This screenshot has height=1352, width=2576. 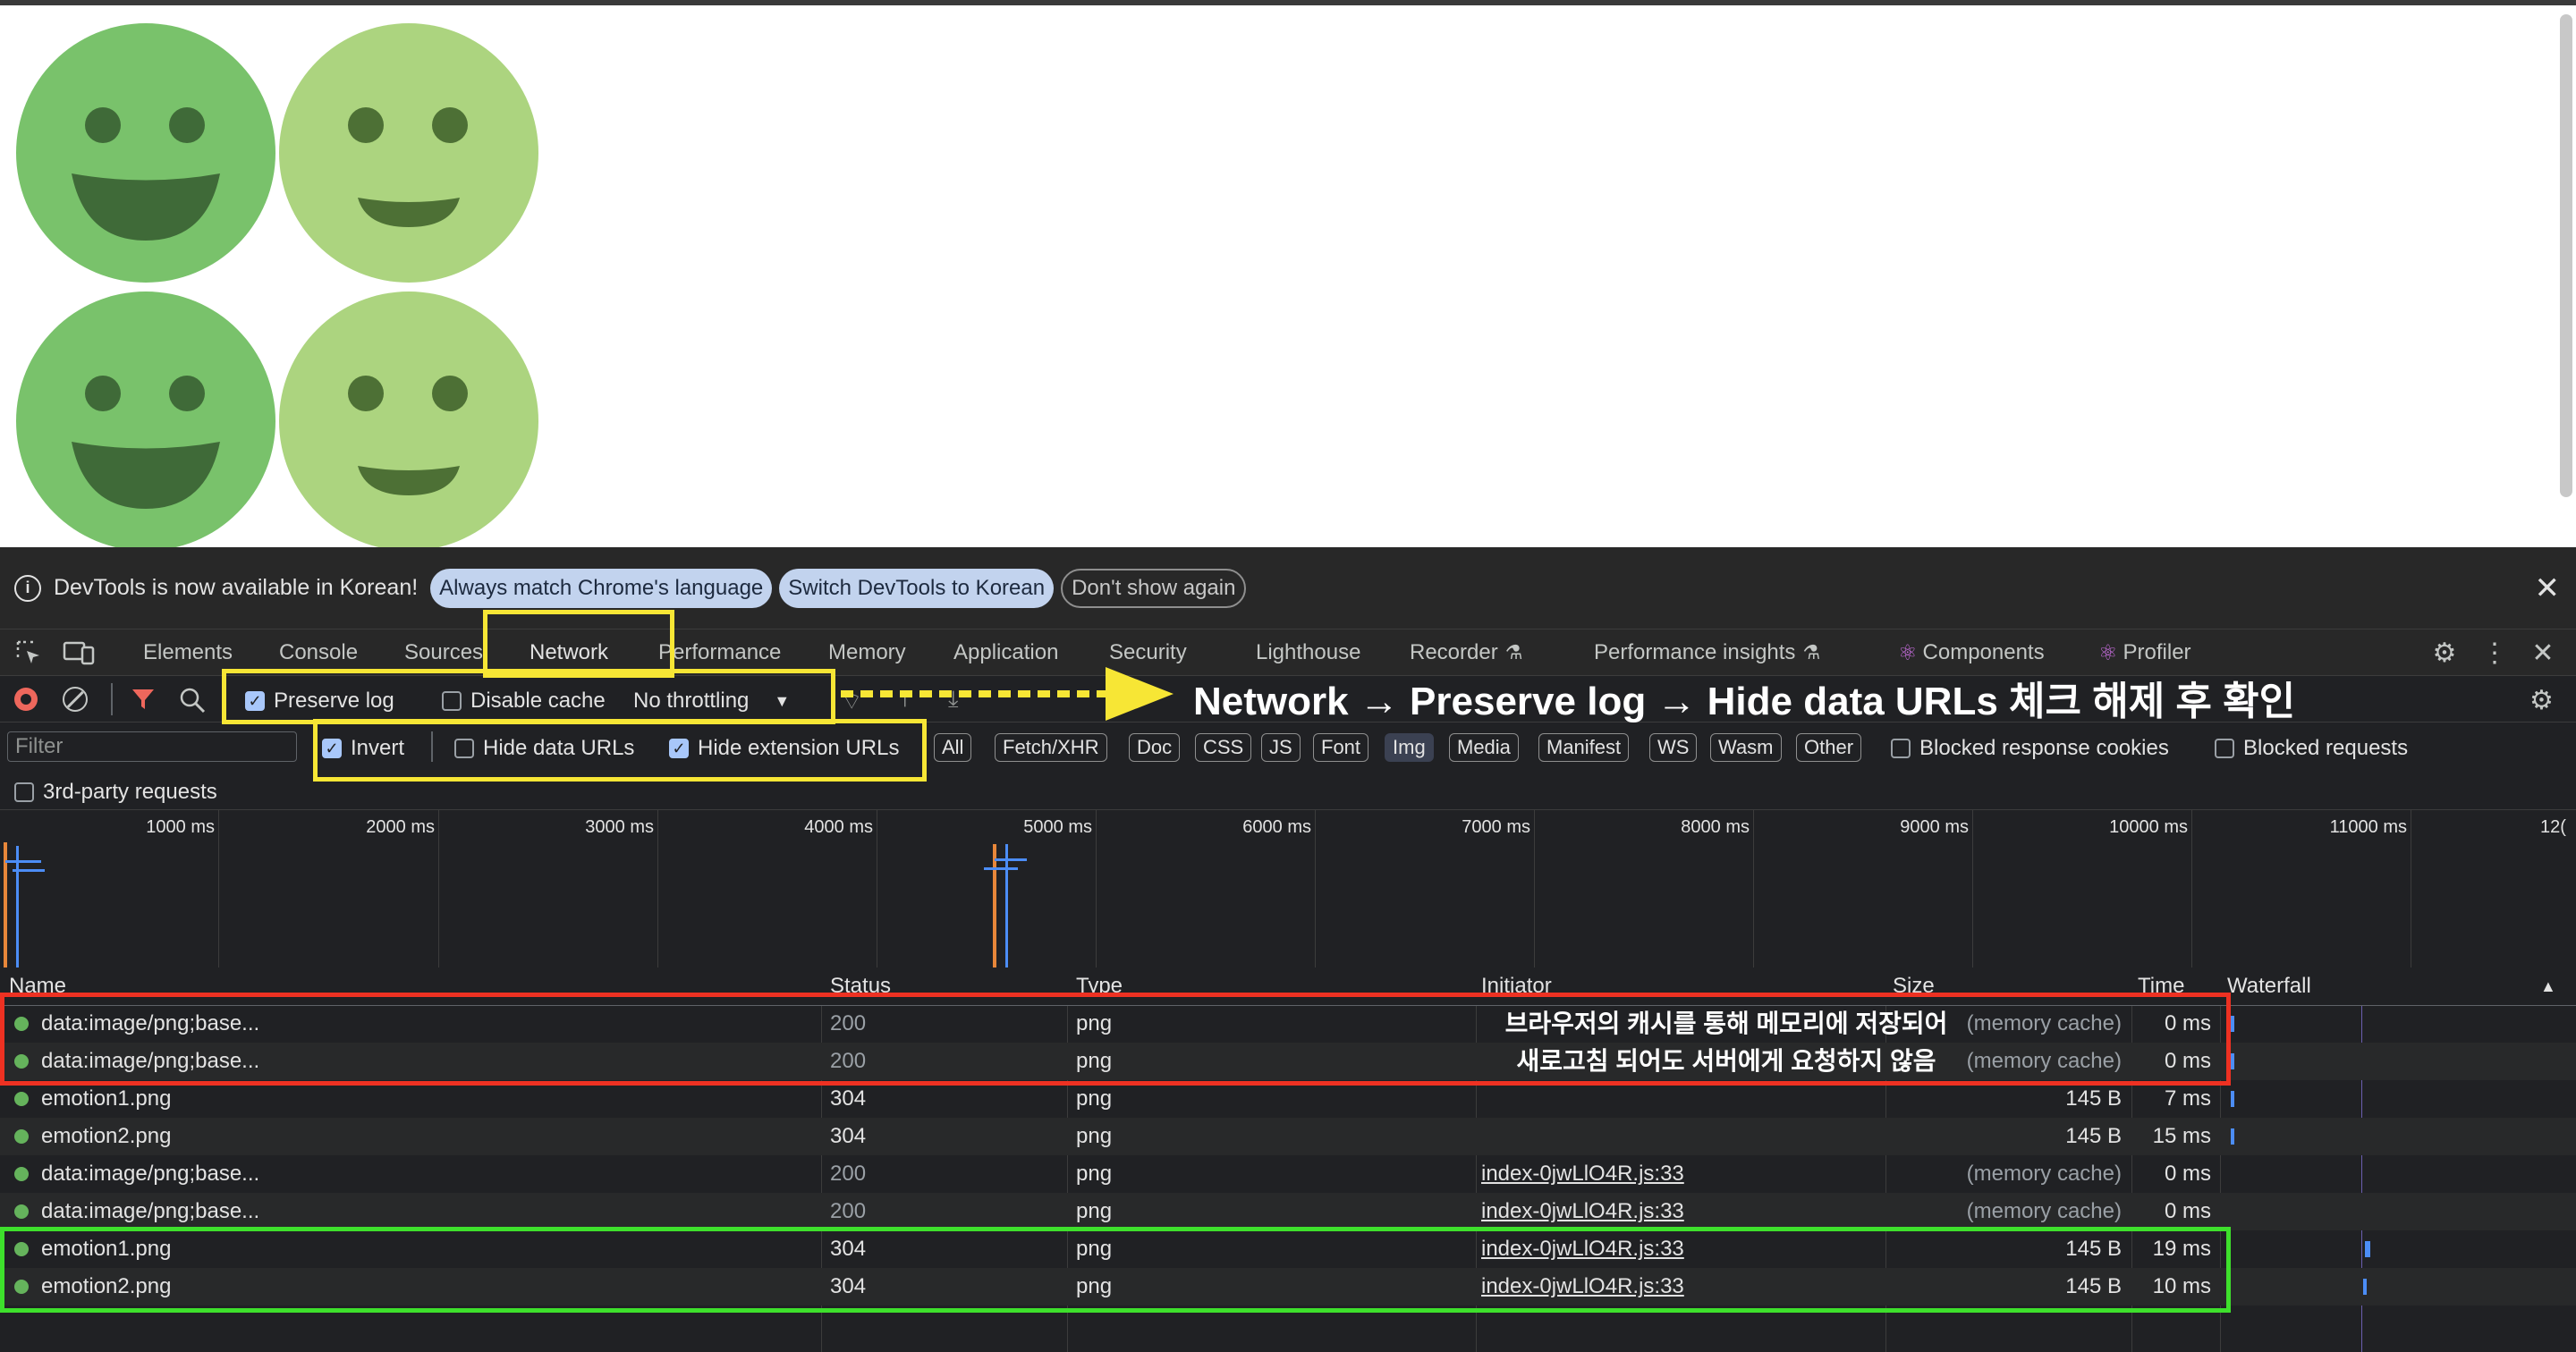 I want to click on arrow-right-icon, so click(x=1007, y=694).